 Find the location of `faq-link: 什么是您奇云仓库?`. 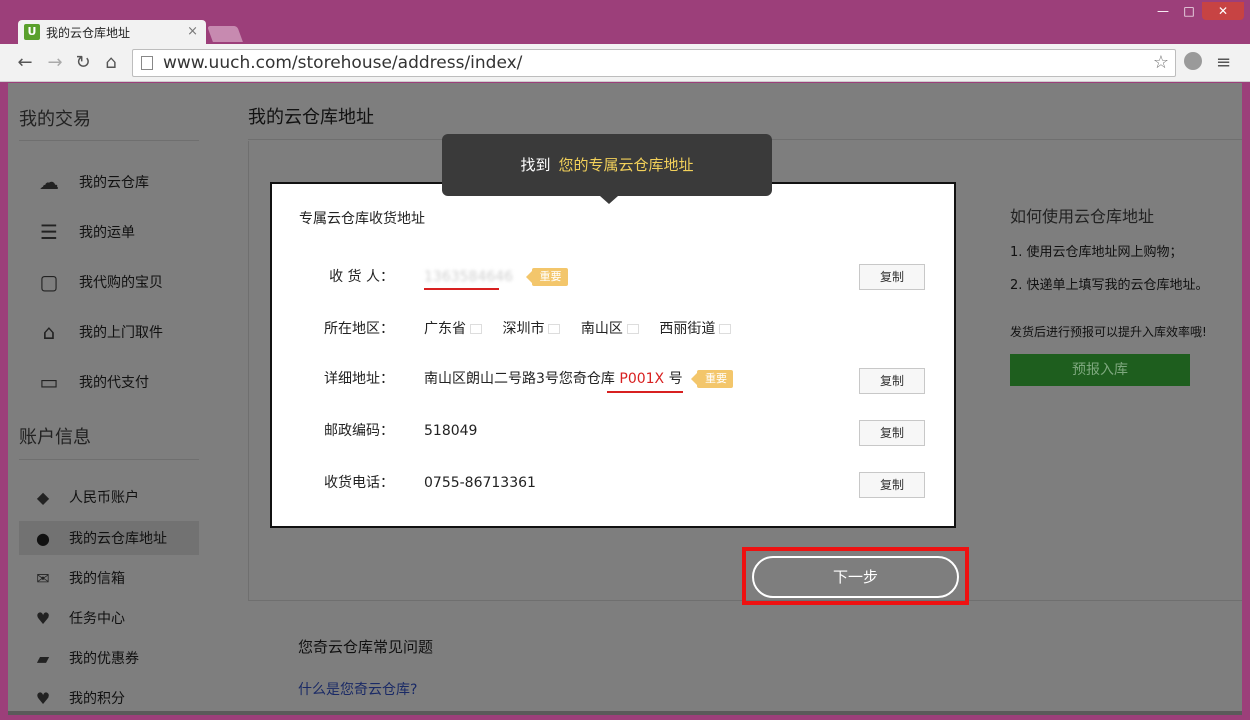

faq-link: 什么是您奇云仓库? is located at coordinates (357, 689).